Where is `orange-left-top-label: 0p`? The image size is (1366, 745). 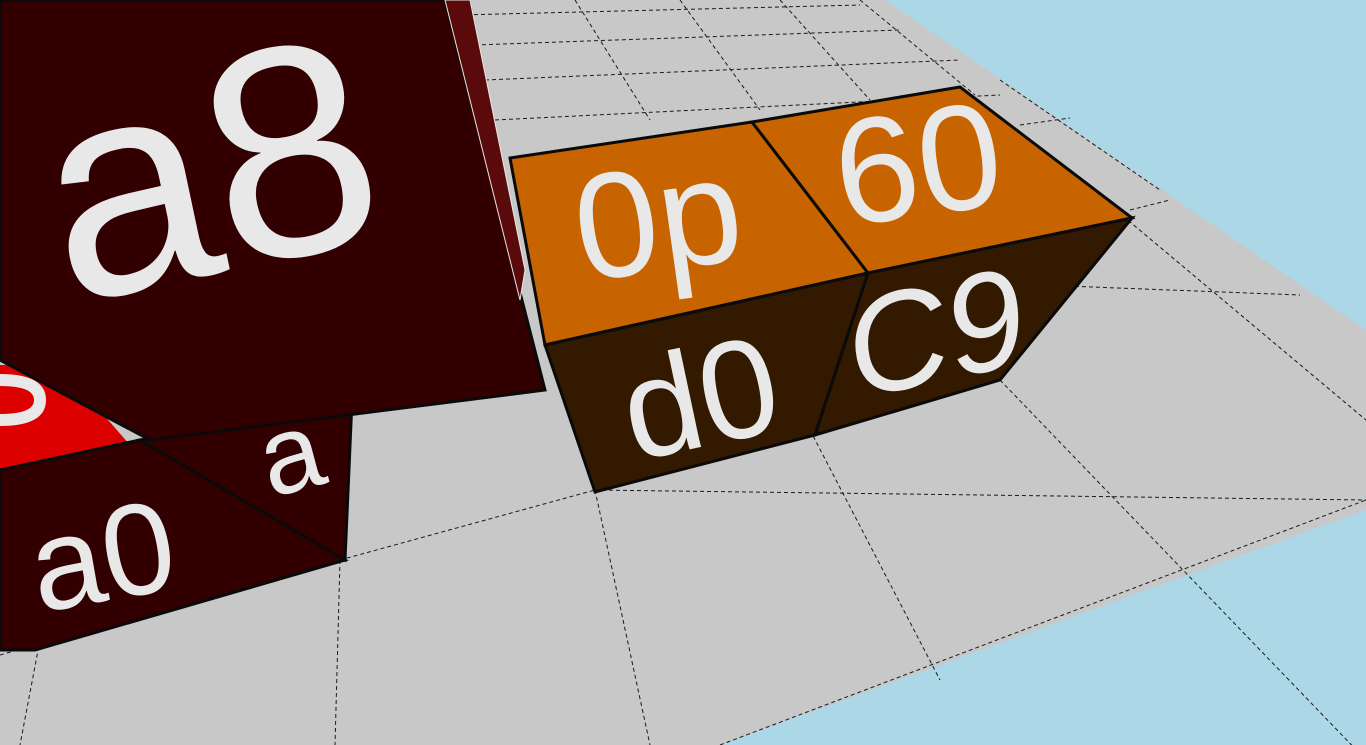 orange-left-top-label: 0p is located at coordinates (657, 219).